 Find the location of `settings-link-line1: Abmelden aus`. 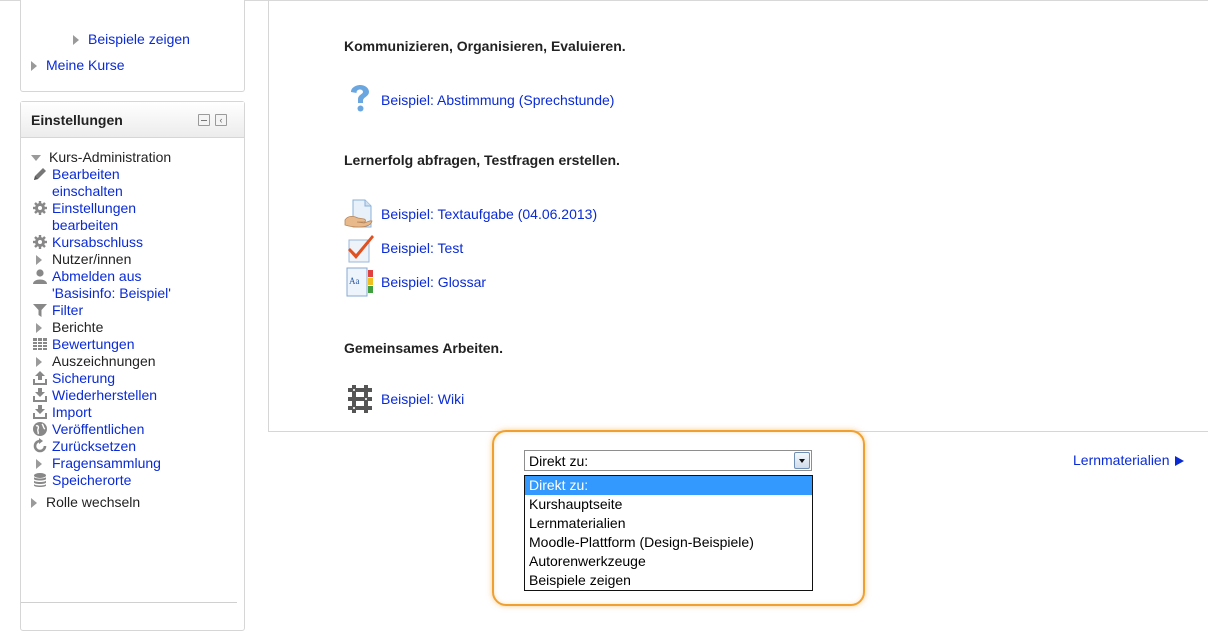

settings-link-line1: Abmelden aus is located at coordinates (146, 276).